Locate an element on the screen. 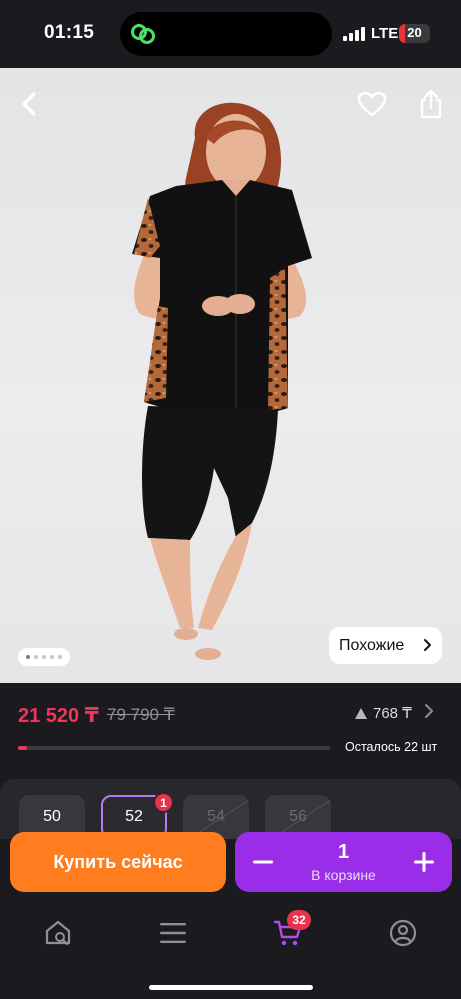  nav-catalog is located at coordinates (173, 933).